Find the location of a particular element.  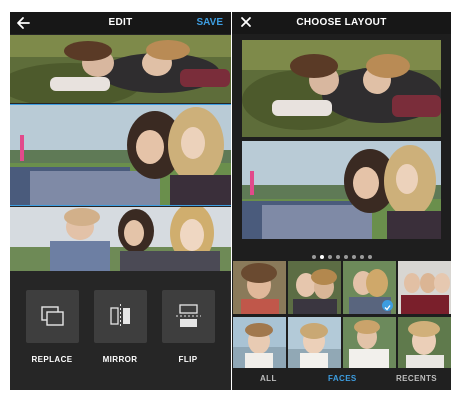

tab-faces: FACES is located at coordinates (342, 378).